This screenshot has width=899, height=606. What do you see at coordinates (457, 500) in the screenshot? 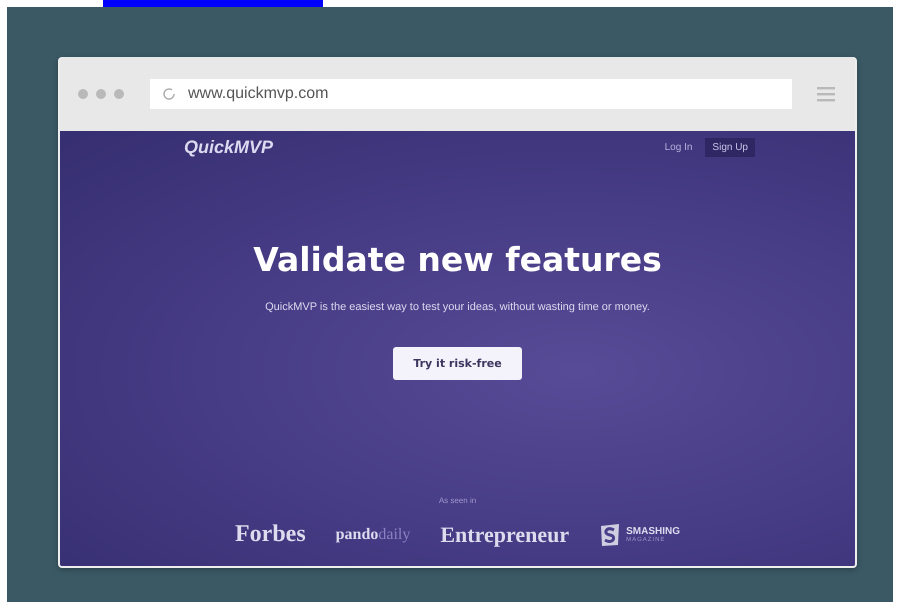
I see `press-caption: As seen in` at bounding box center [457, 500].